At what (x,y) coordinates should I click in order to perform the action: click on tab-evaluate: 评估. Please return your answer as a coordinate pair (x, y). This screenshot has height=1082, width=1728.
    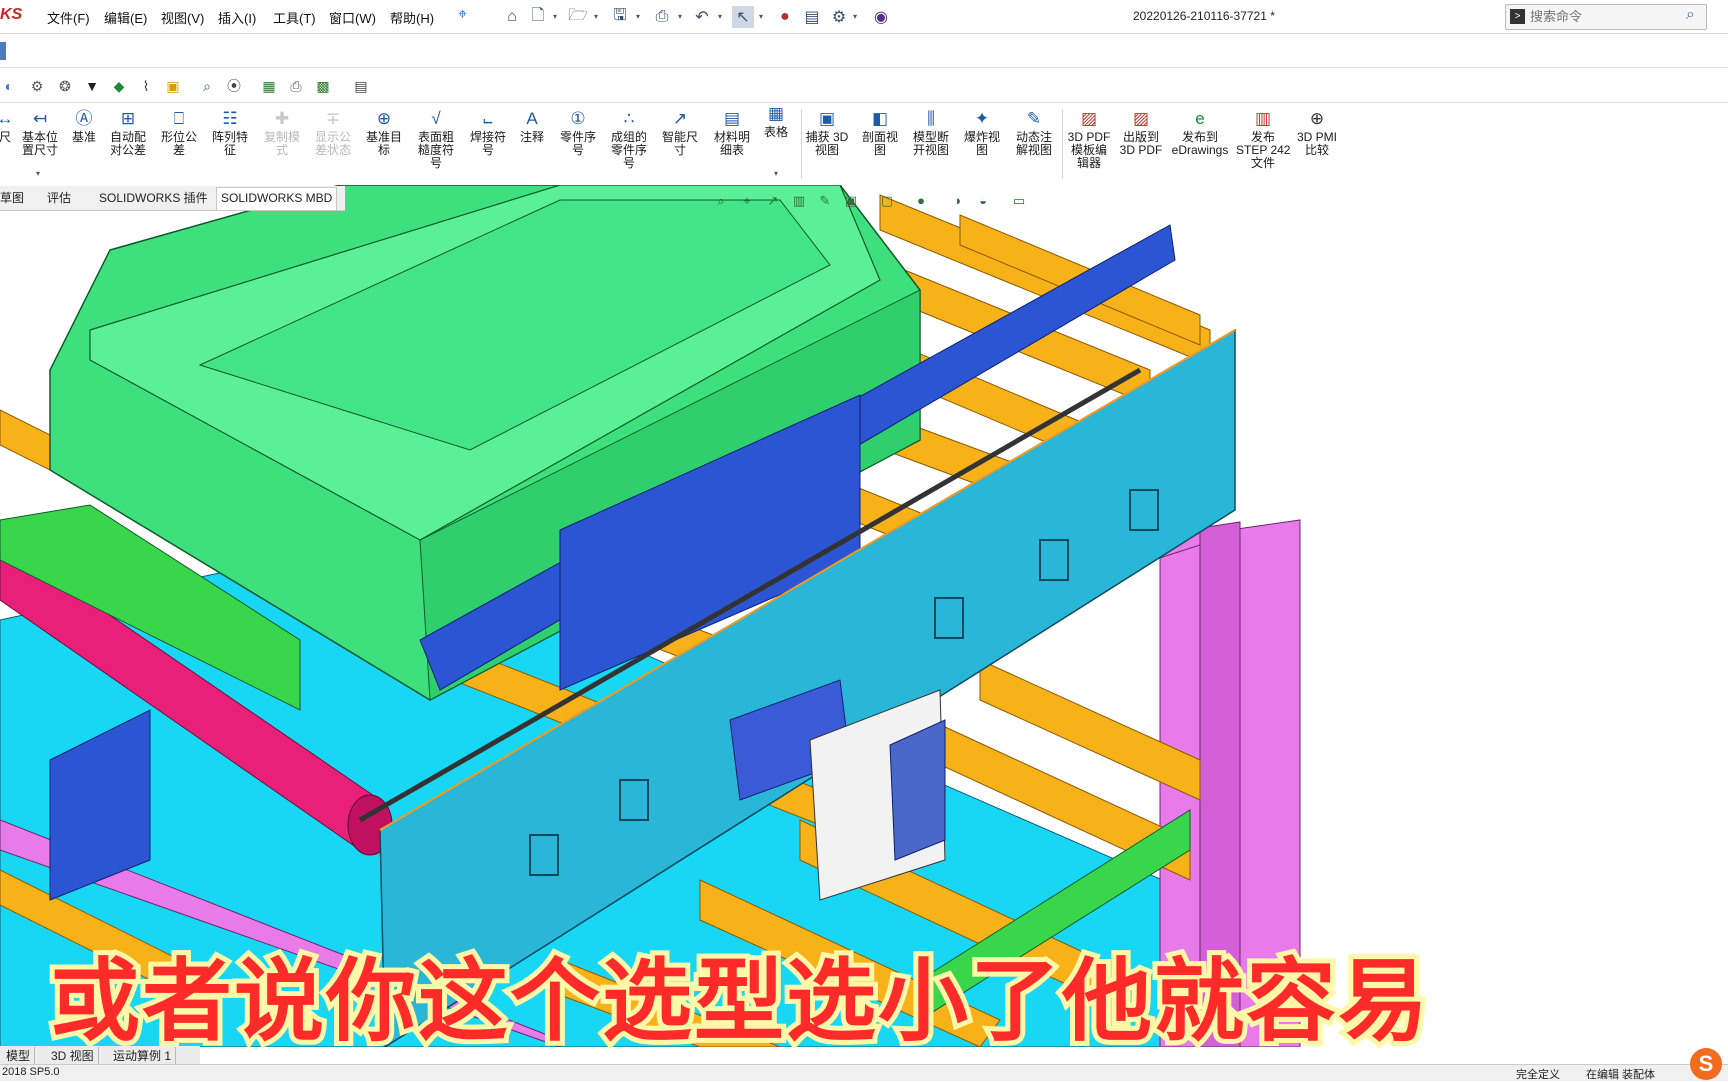
    Looking at the image, I should click on (59, 197).